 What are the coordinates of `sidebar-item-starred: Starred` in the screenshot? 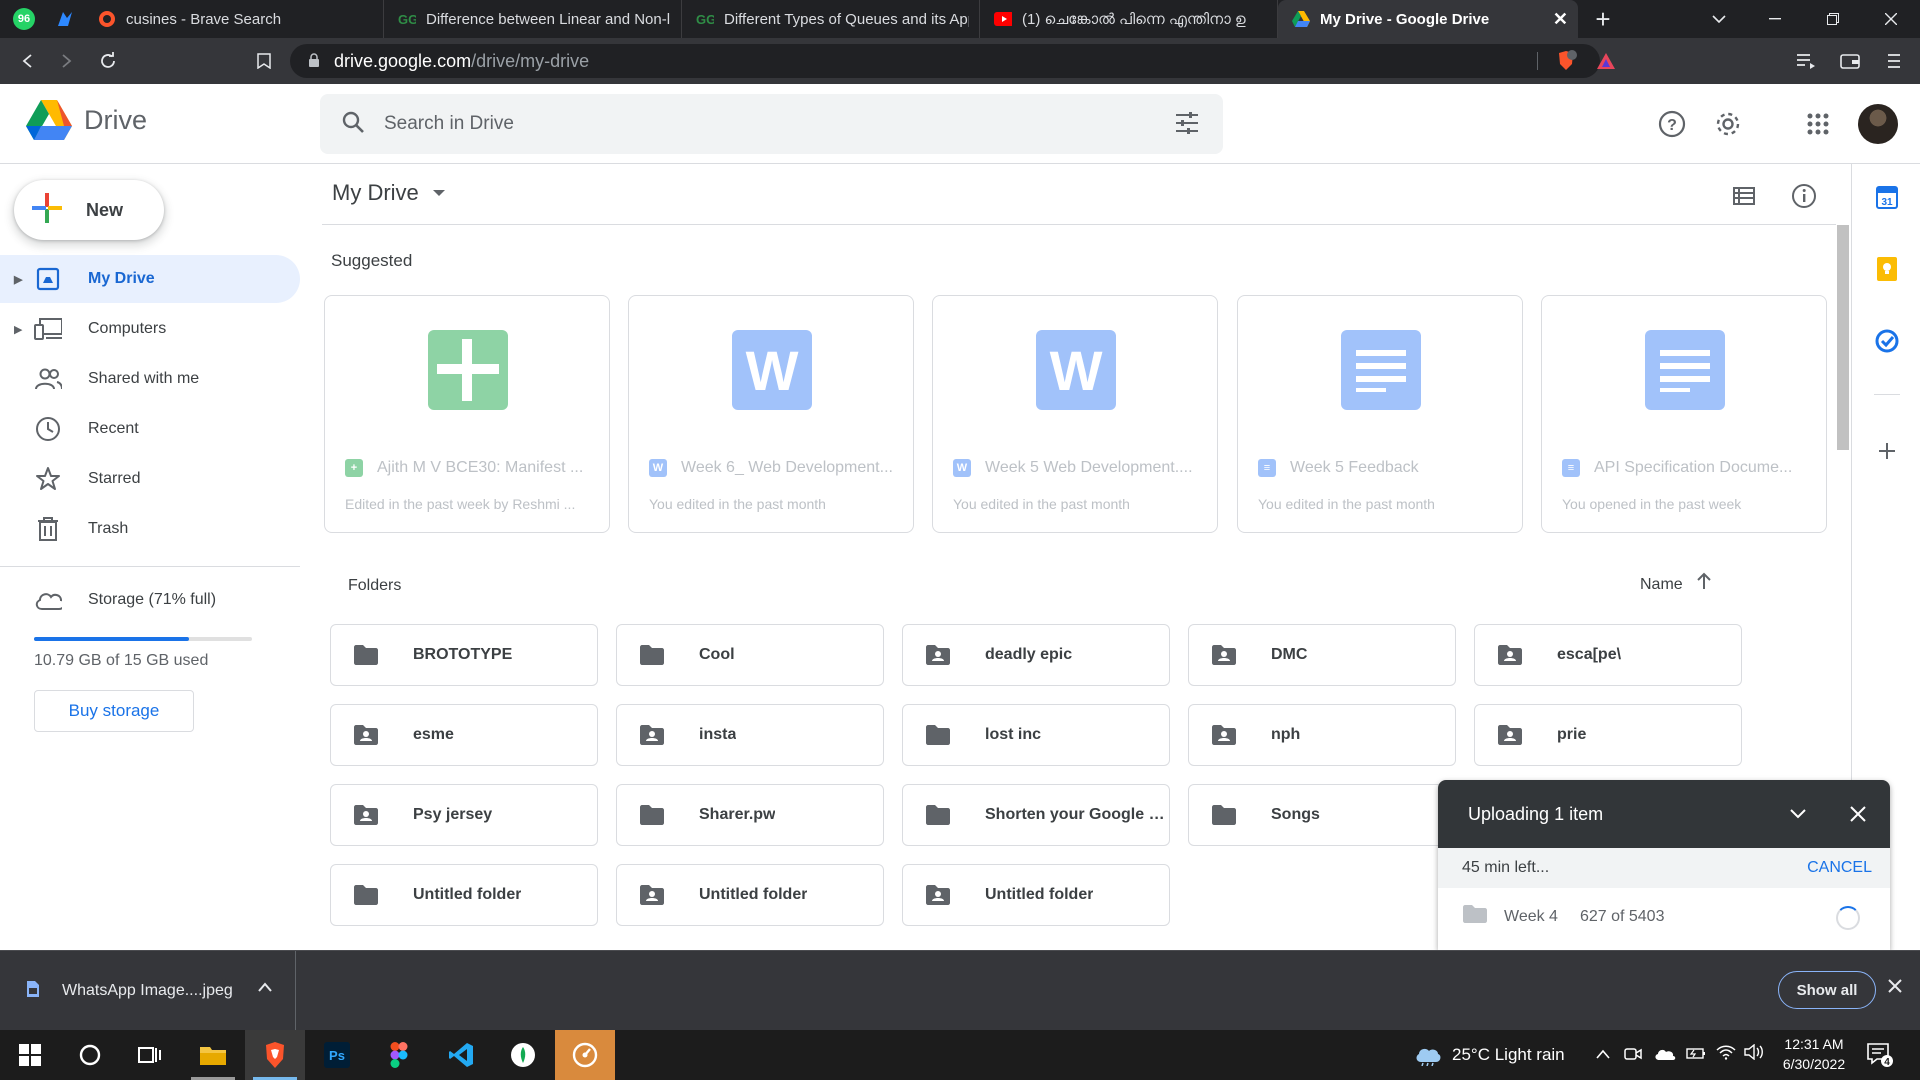 It's located at (150, 479).